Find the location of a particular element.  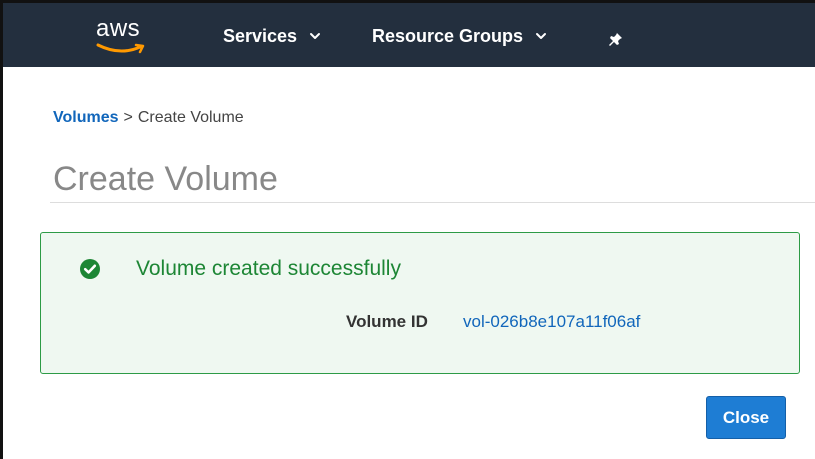

volume-id-link: vol-026b8e107a11f06af is located at coordinates (551, 322).